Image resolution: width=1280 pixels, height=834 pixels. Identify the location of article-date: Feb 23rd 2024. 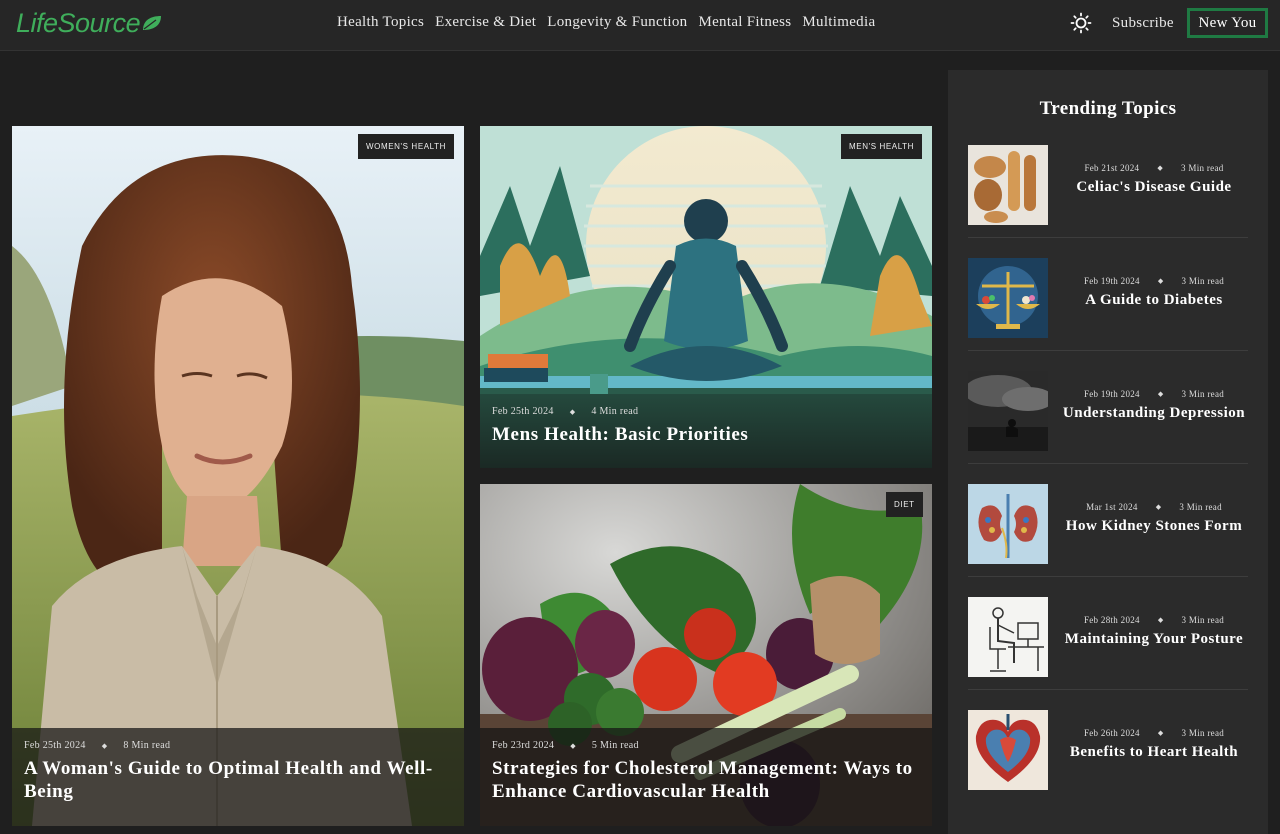
(523, 745).